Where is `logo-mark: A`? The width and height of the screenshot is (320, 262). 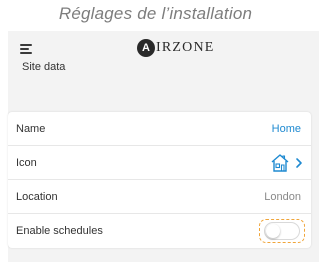 logo-mark: A is located at coordinates (146, 48).